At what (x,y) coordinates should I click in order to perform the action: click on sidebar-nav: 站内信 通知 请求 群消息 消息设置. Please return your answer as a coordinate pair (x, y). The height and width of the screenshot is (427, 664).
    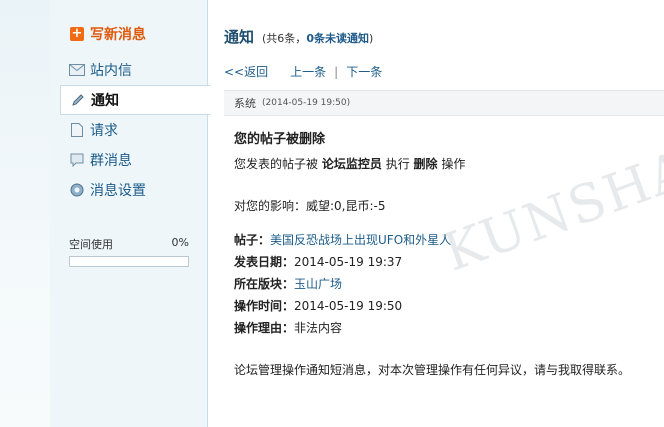
    Looking at the image, I should click on (135, 130).